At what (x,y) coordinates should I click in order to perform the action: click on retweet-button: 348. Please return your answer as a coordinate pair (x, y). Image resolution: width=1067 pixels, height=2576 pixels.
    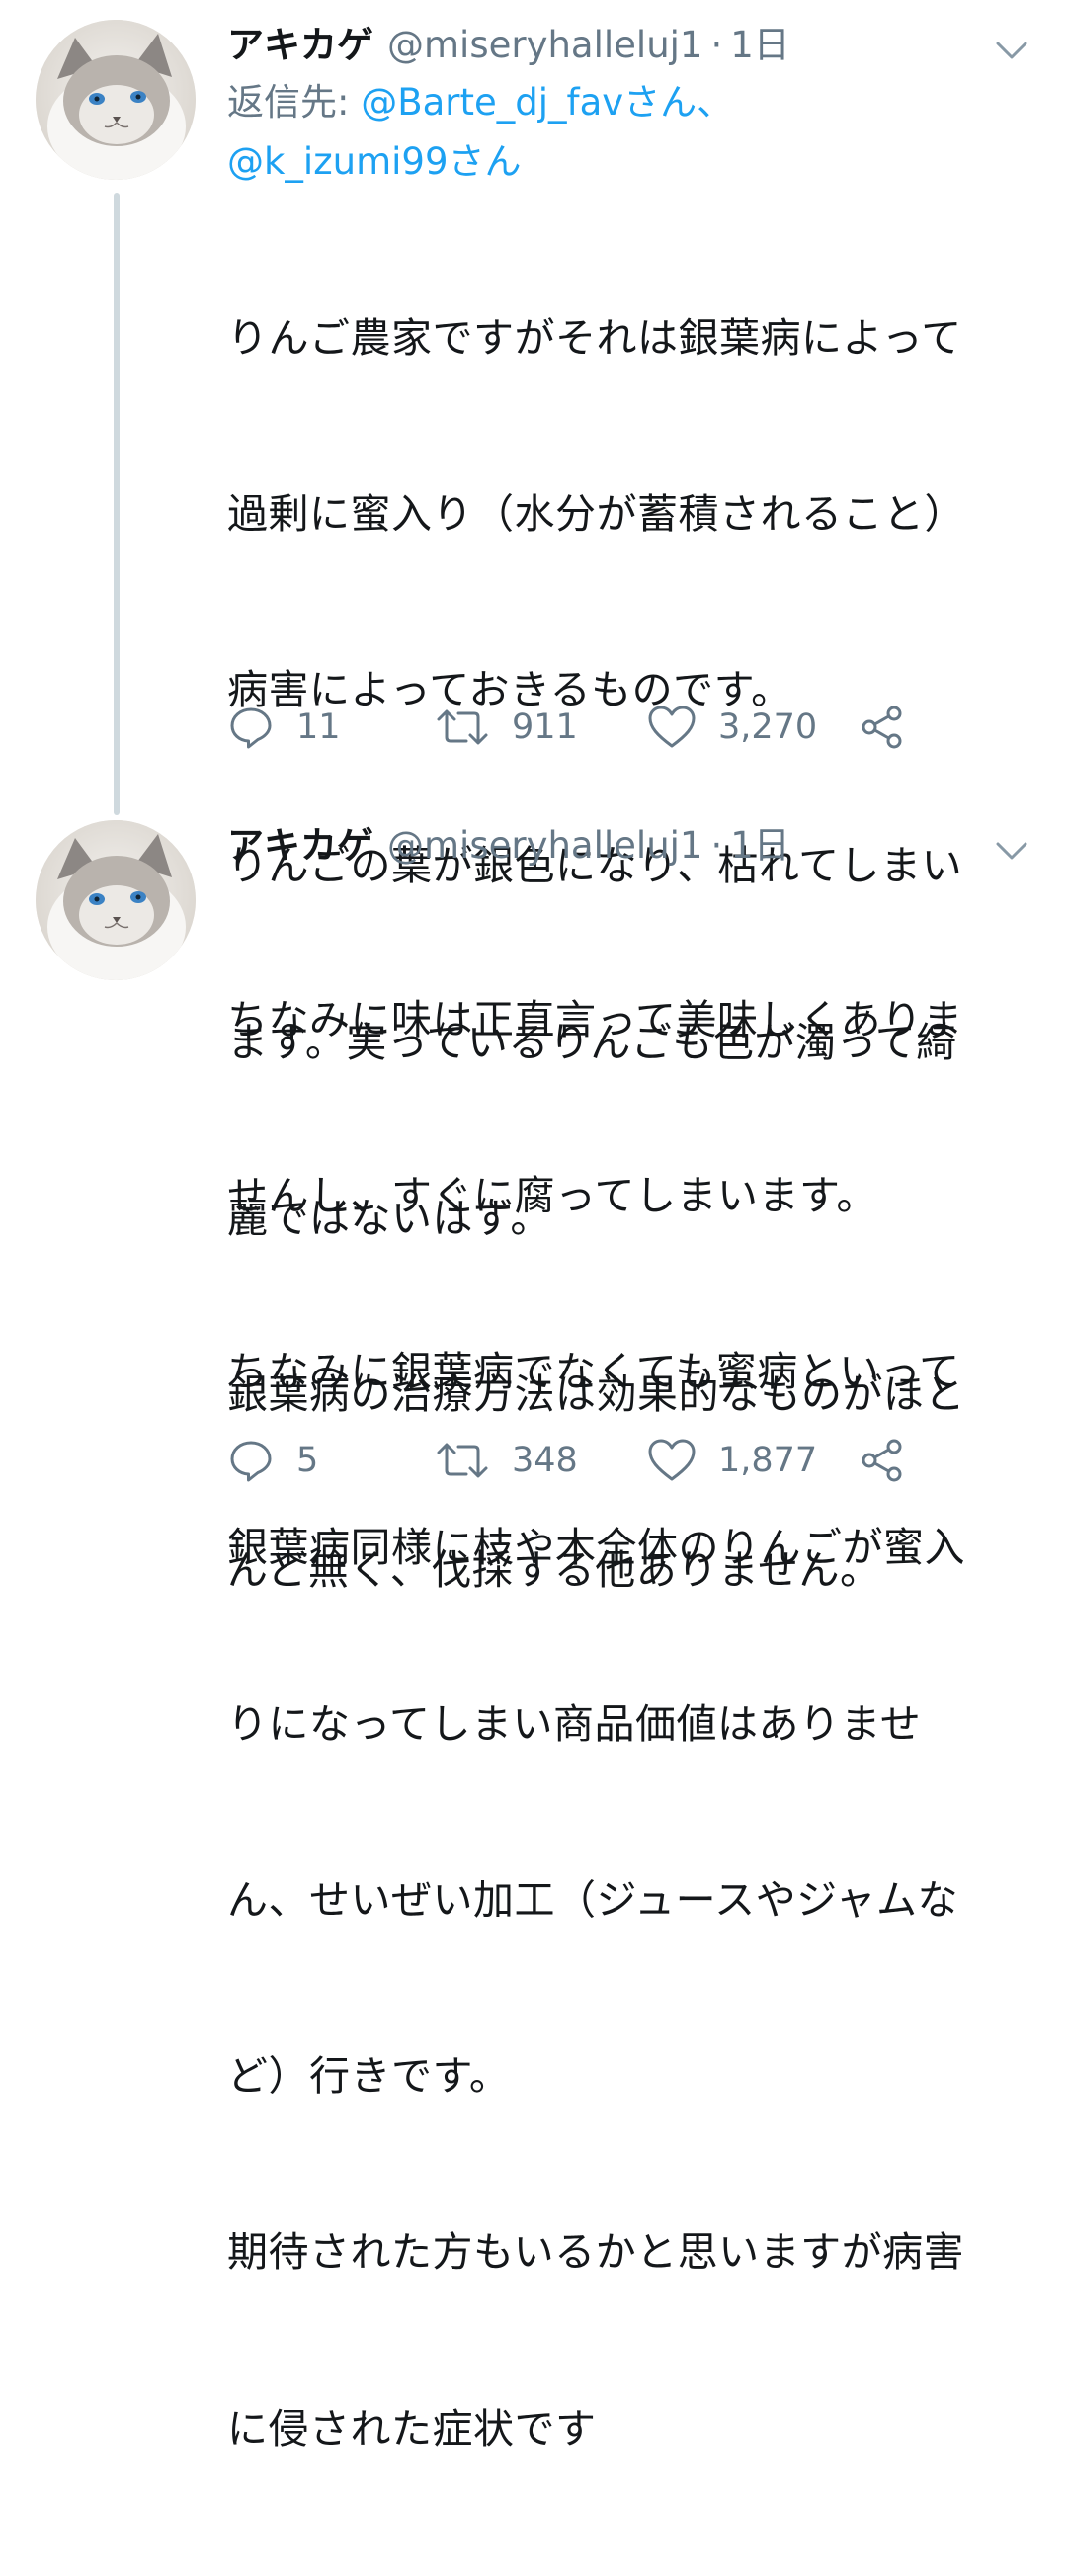
    Looking at the image, I should click on (506, 1460).